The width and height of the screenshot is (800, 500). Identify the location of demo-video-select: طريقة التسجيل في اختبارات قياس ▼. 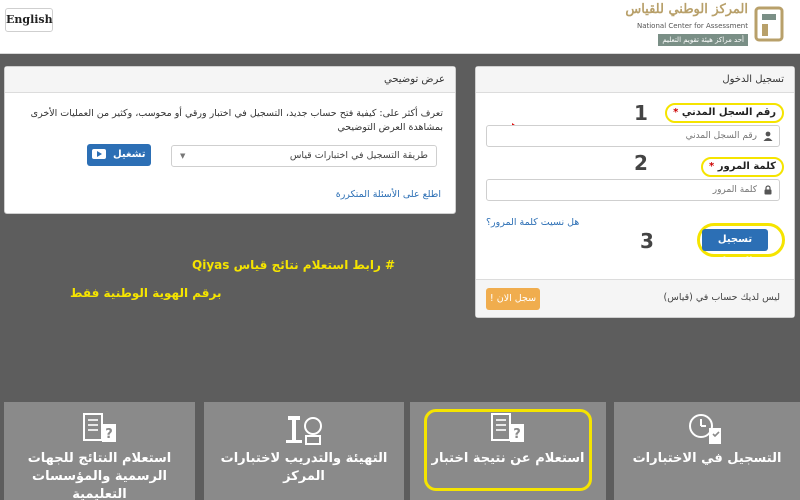
(304, 156).